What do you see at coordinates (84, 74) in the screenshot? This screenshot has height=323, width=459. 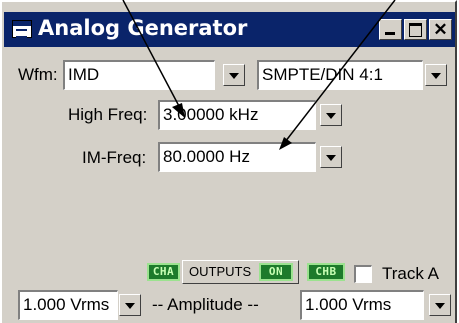 I see `waveform-type-value: IMD` at bounding box center [84, 74].